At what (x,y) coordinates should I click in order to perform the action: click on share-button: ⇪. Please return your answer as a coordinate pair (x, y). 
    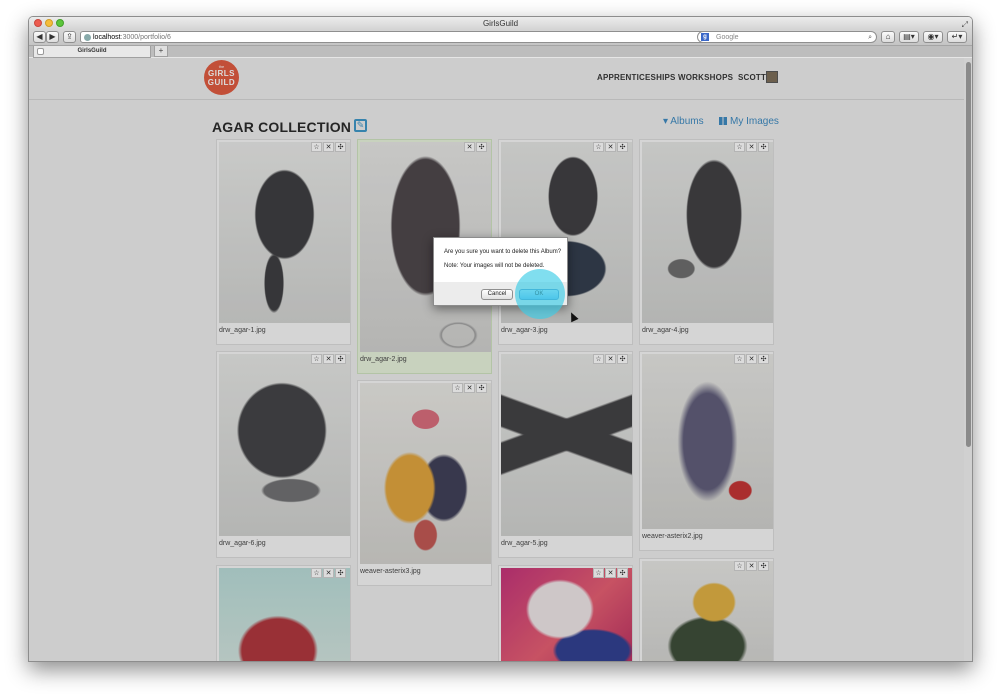
    Looking at the image, I should click on (69, 37).